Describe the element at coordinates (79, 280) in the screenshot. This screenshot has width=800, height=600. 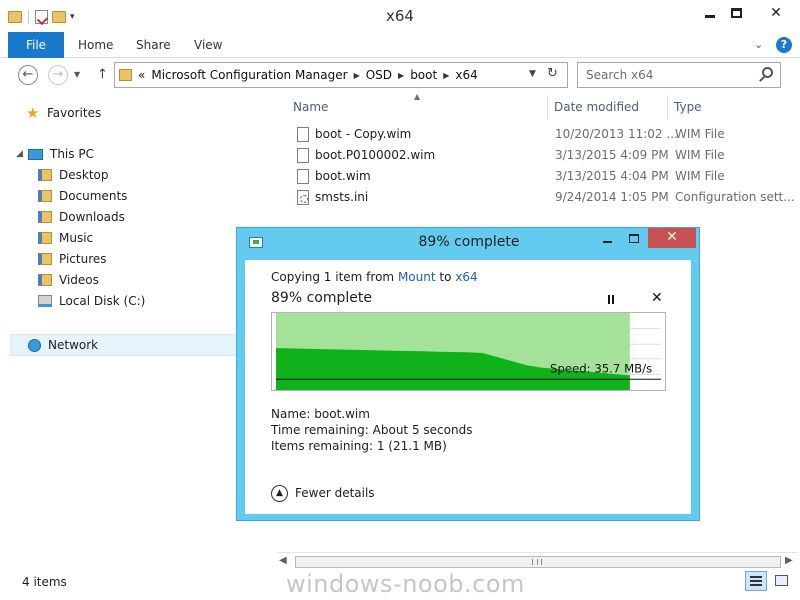
I see `nav-videos-label: Videos` at that location.